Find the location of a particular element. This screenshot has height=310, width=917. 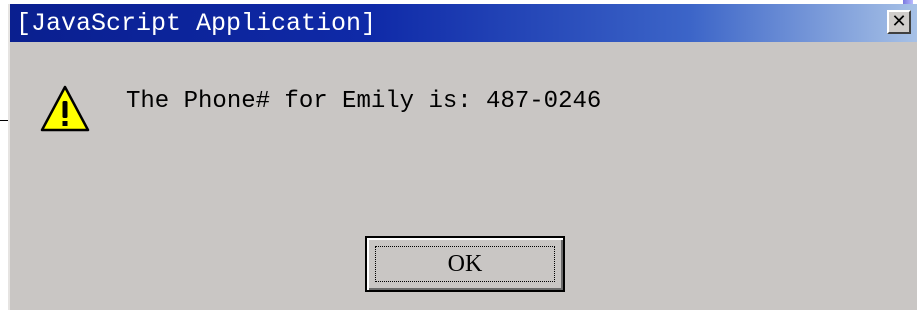

close-icon: ✕ is located at coordinates (899, 21).